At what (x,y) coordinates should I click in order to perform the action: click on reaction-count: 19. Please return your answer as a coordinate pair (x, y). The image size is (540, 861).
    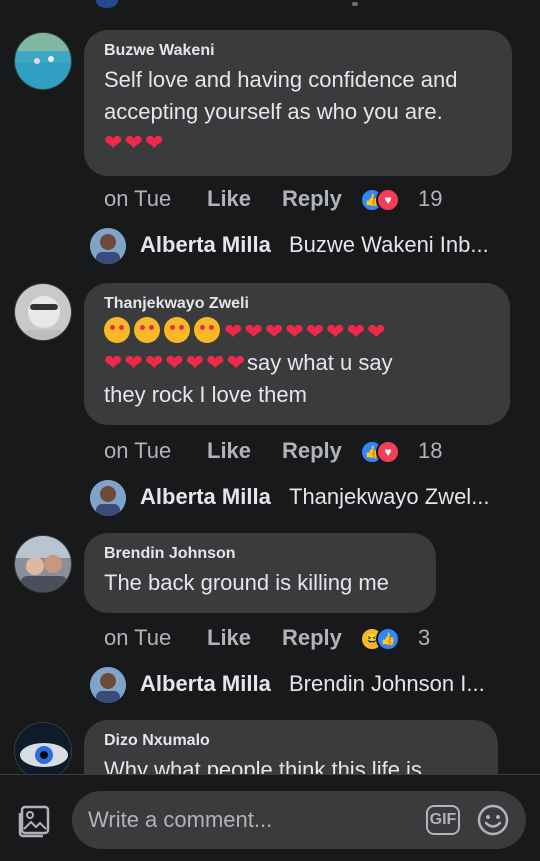
    Looking at the image, I should click on (430, 199).